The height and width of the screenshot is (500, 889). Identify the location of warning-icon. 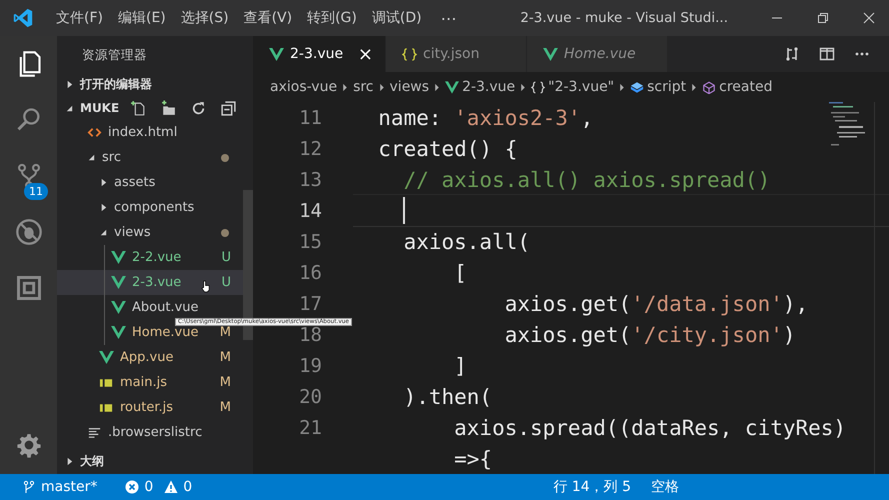
(171, 487).